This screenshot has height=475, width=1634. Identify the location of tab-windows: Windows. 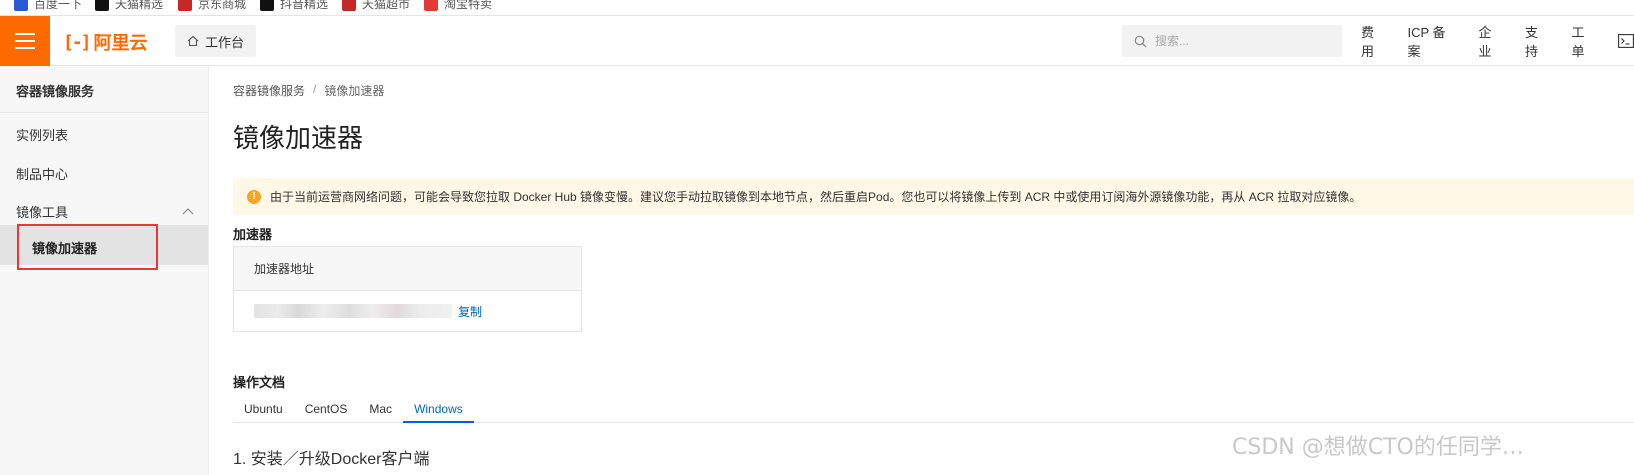
(438, 411).